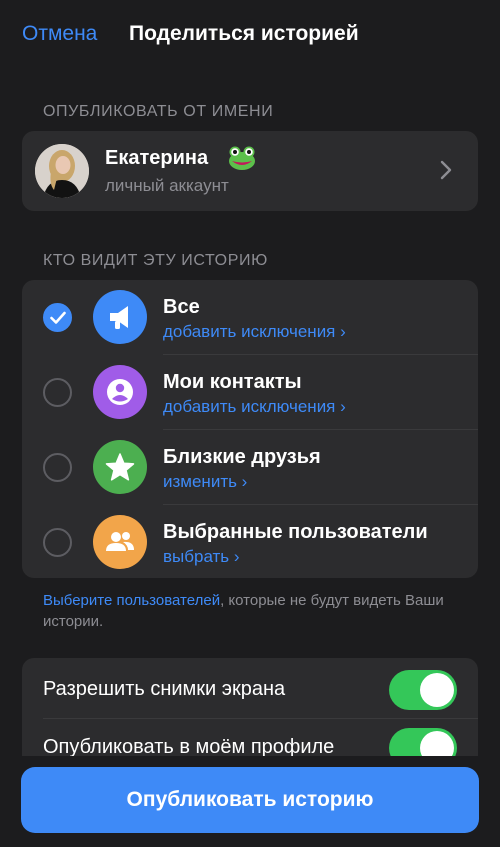 This screenshot has height=847, width=500. I want to click on audience-option-contacts: Мои контакты добавить исключения ›, so click(250, 392).